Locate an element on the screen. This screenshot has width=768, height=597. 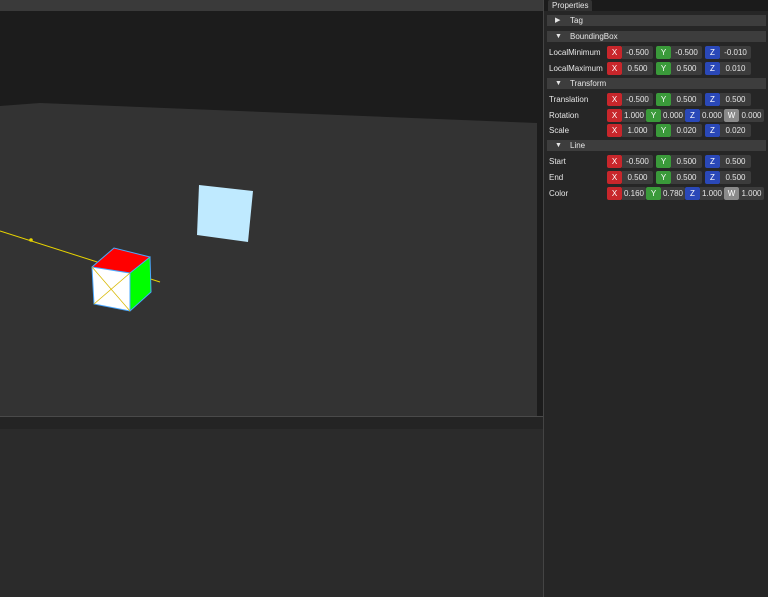
y-value-input: 0.000 is located at coordinates (673, 115).